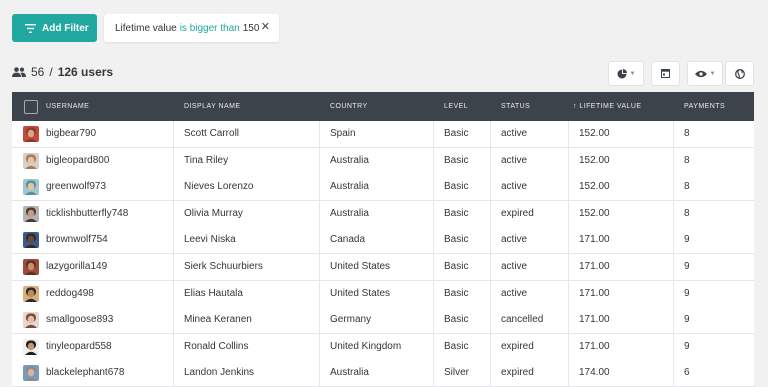  Describe the element at coordinates (515, 106) in the screenshot. I see `column-status: STATUS` at that location.